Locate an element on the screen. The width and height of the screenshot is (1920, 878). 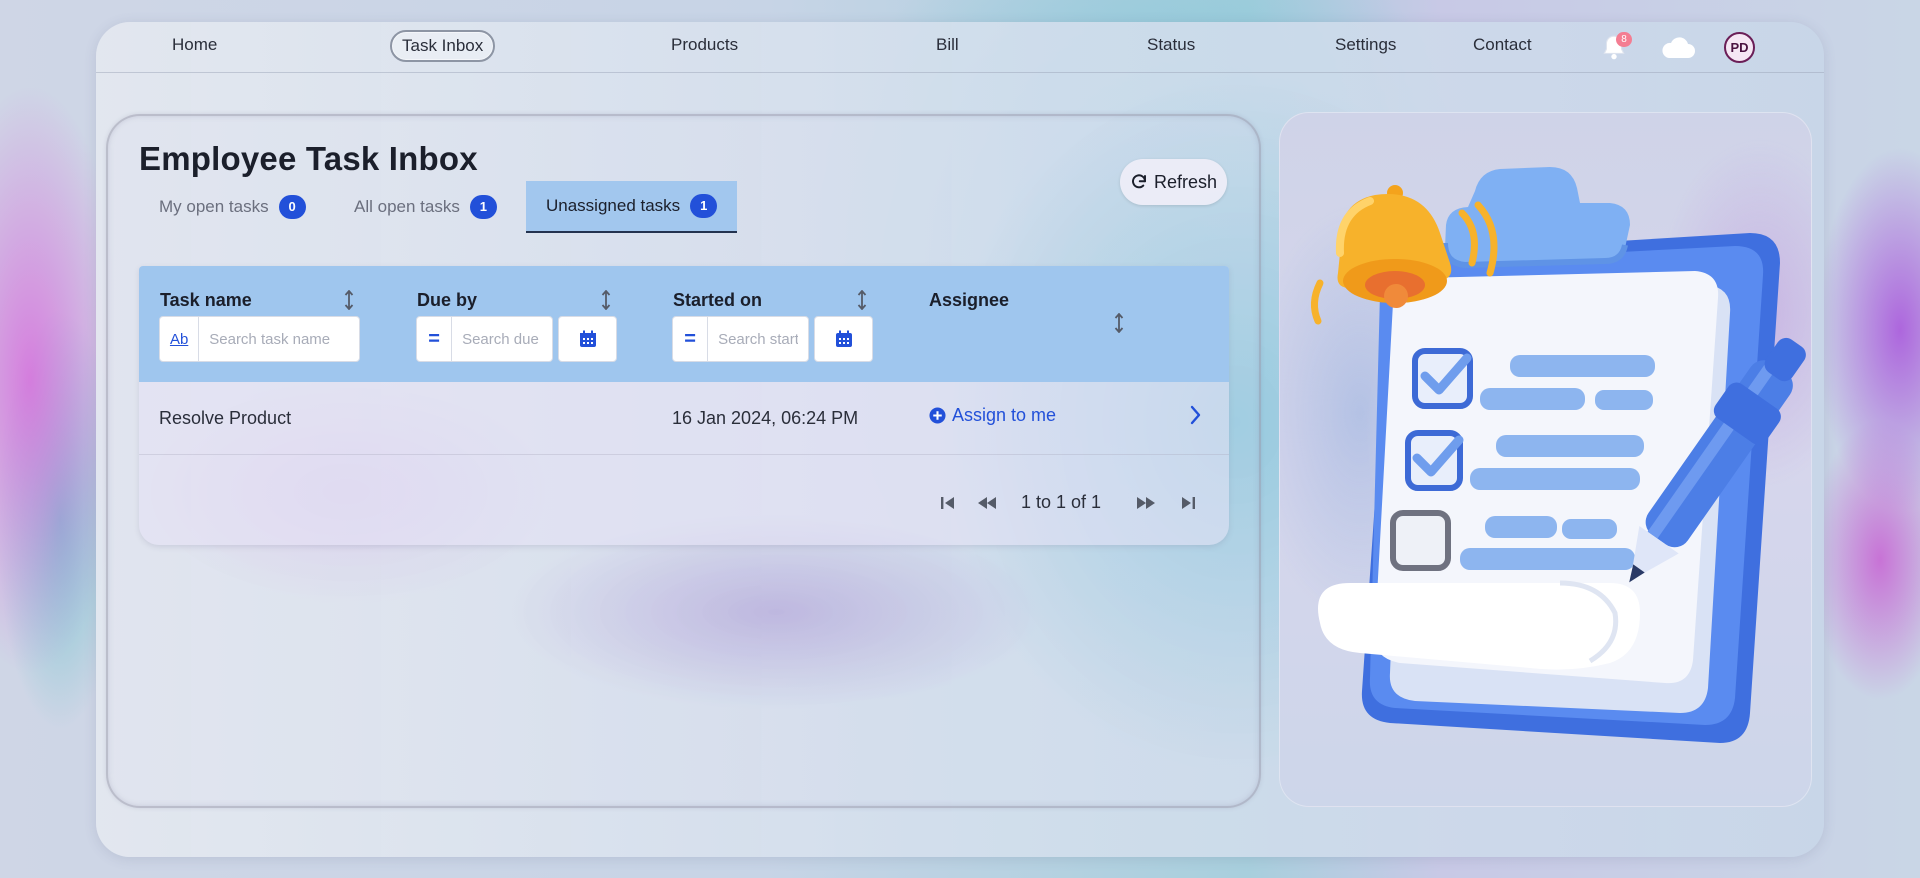
refresh-button: Refresh is located at coordinates (1173, 182).